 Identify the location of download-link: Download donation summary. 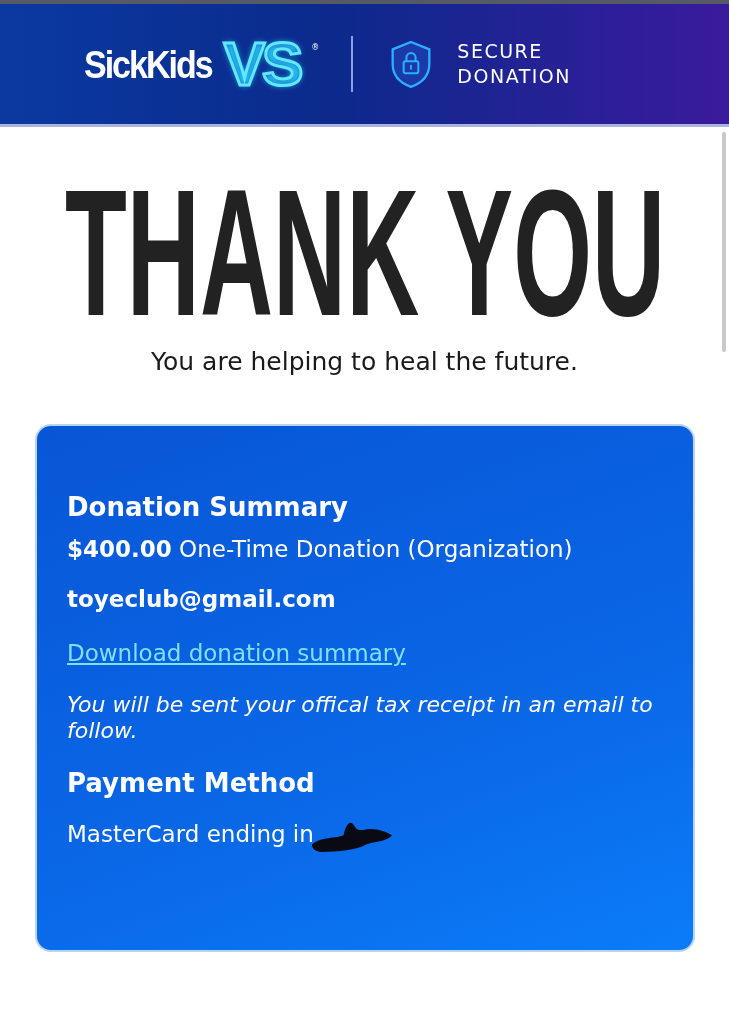
(236, 653).